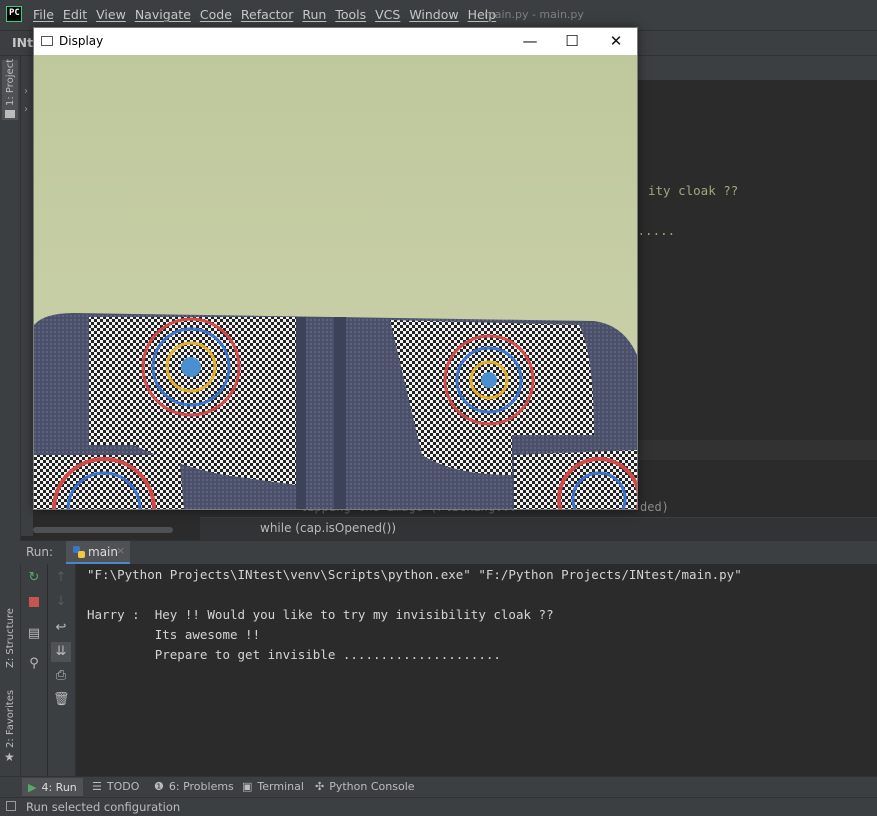  I want to click on maximize-button: ☐, so click(572, 42).